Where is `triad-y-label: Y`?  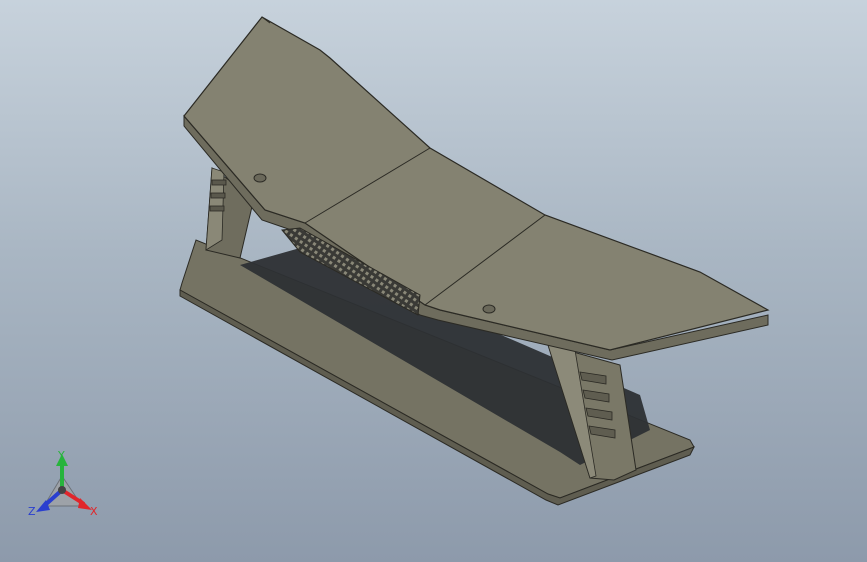 triad-y-label: Y is located at coordinates (61, 455).